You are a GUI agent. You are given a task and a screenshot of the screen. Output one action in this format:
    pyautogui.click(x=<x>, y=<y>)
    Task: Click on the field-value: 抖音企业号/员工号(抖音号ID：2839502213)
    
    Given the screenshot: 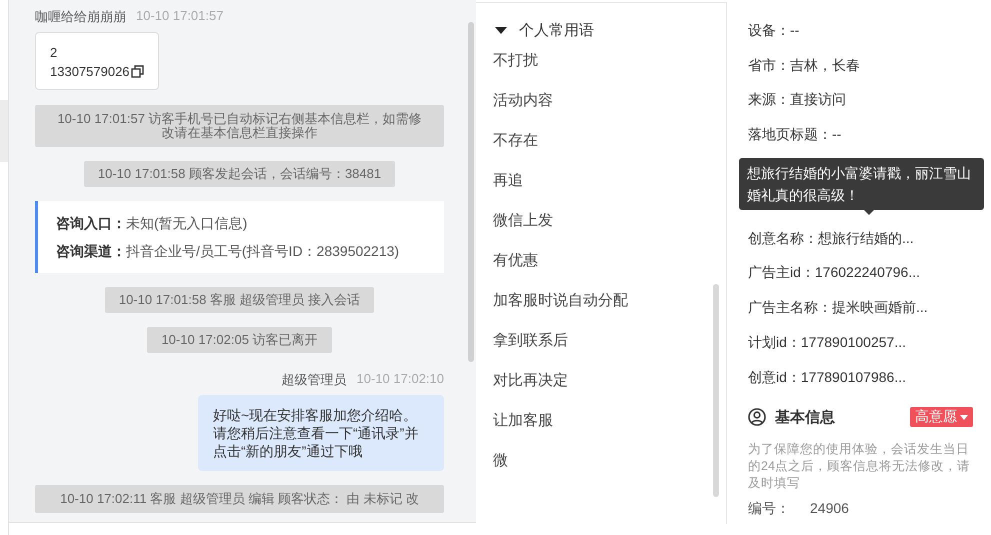 What is the action you would take?
    pyautogui.click(x=263, y=251)
    